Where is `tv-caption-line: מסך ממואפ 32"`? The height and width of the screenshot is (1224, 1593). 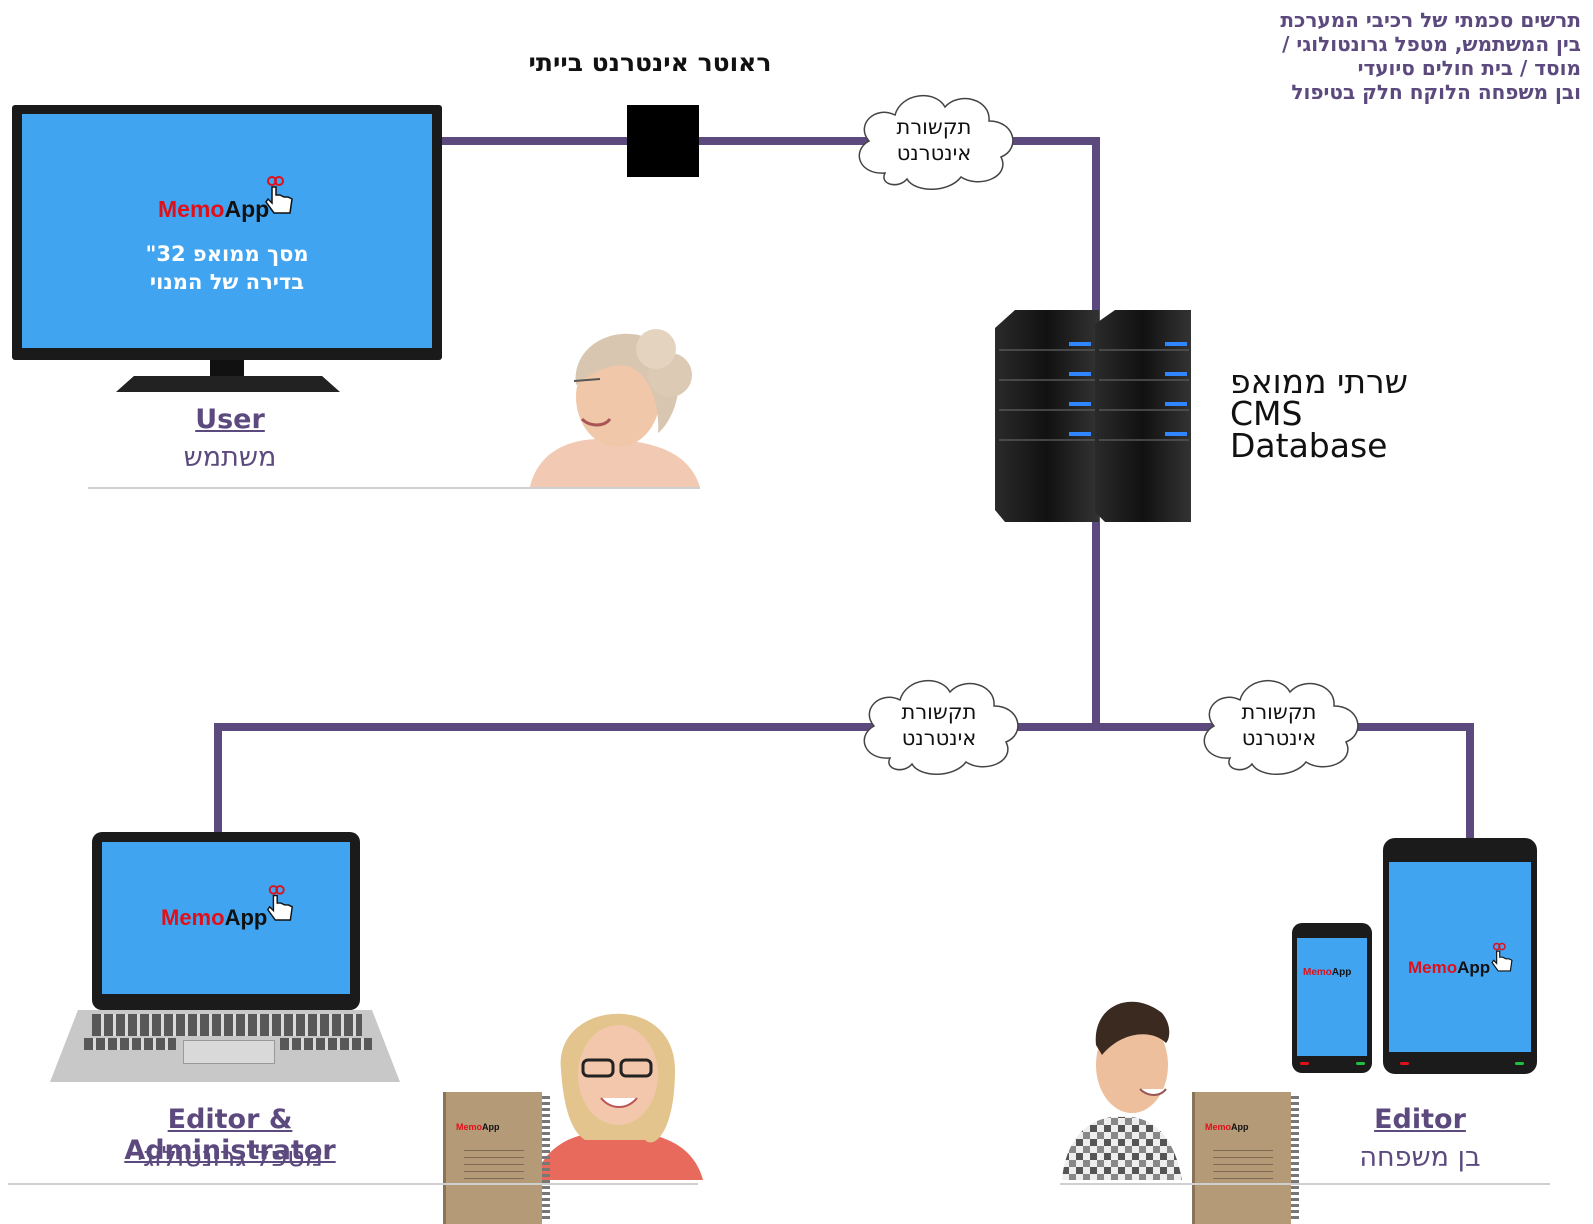
tv-caption-line: מסך ממואפ 32" is located at coordinates (227, 254).